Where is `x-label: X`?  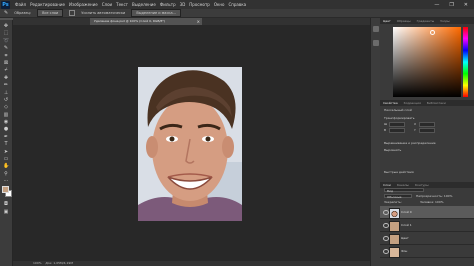 x-label: X is located at coordinates (415, 124).